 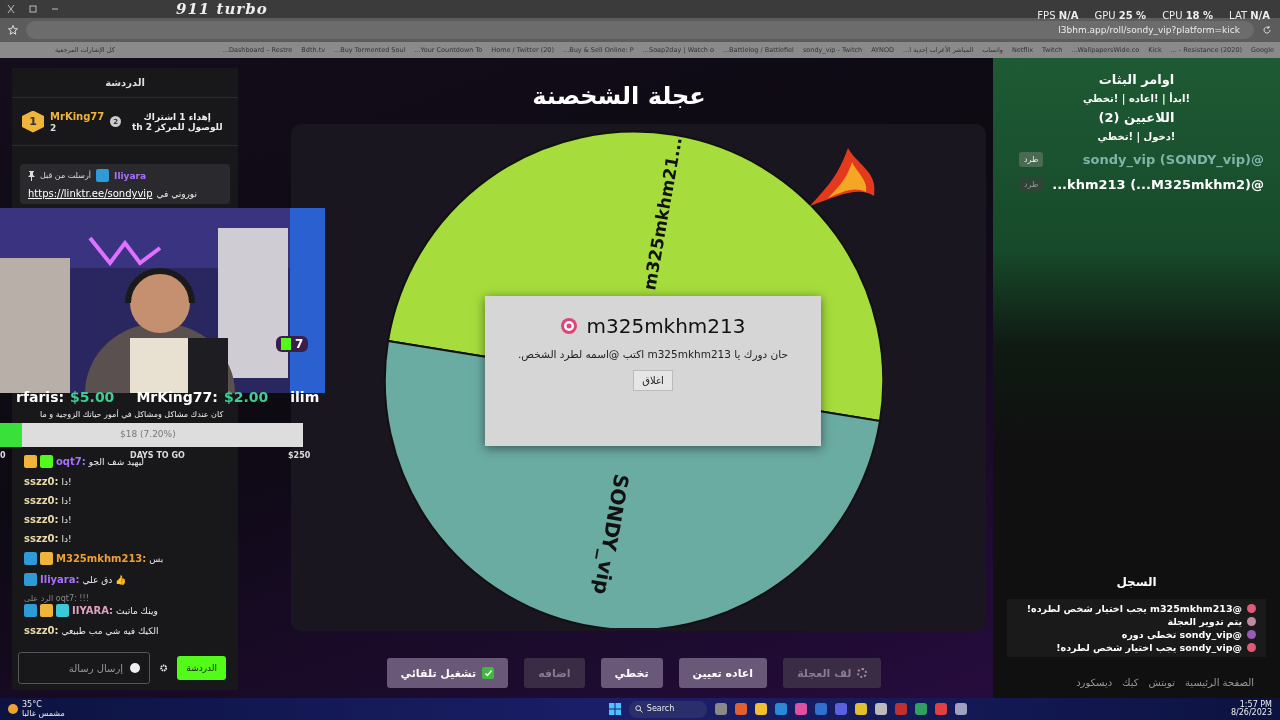 I want to click on user-name: IIYARA:, so click(x=93, y=610).